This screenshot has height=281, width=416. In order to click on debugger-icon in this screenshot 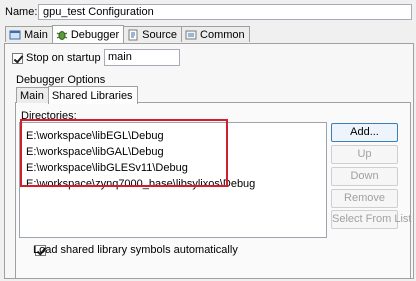, I will do `click(62, 35)`.